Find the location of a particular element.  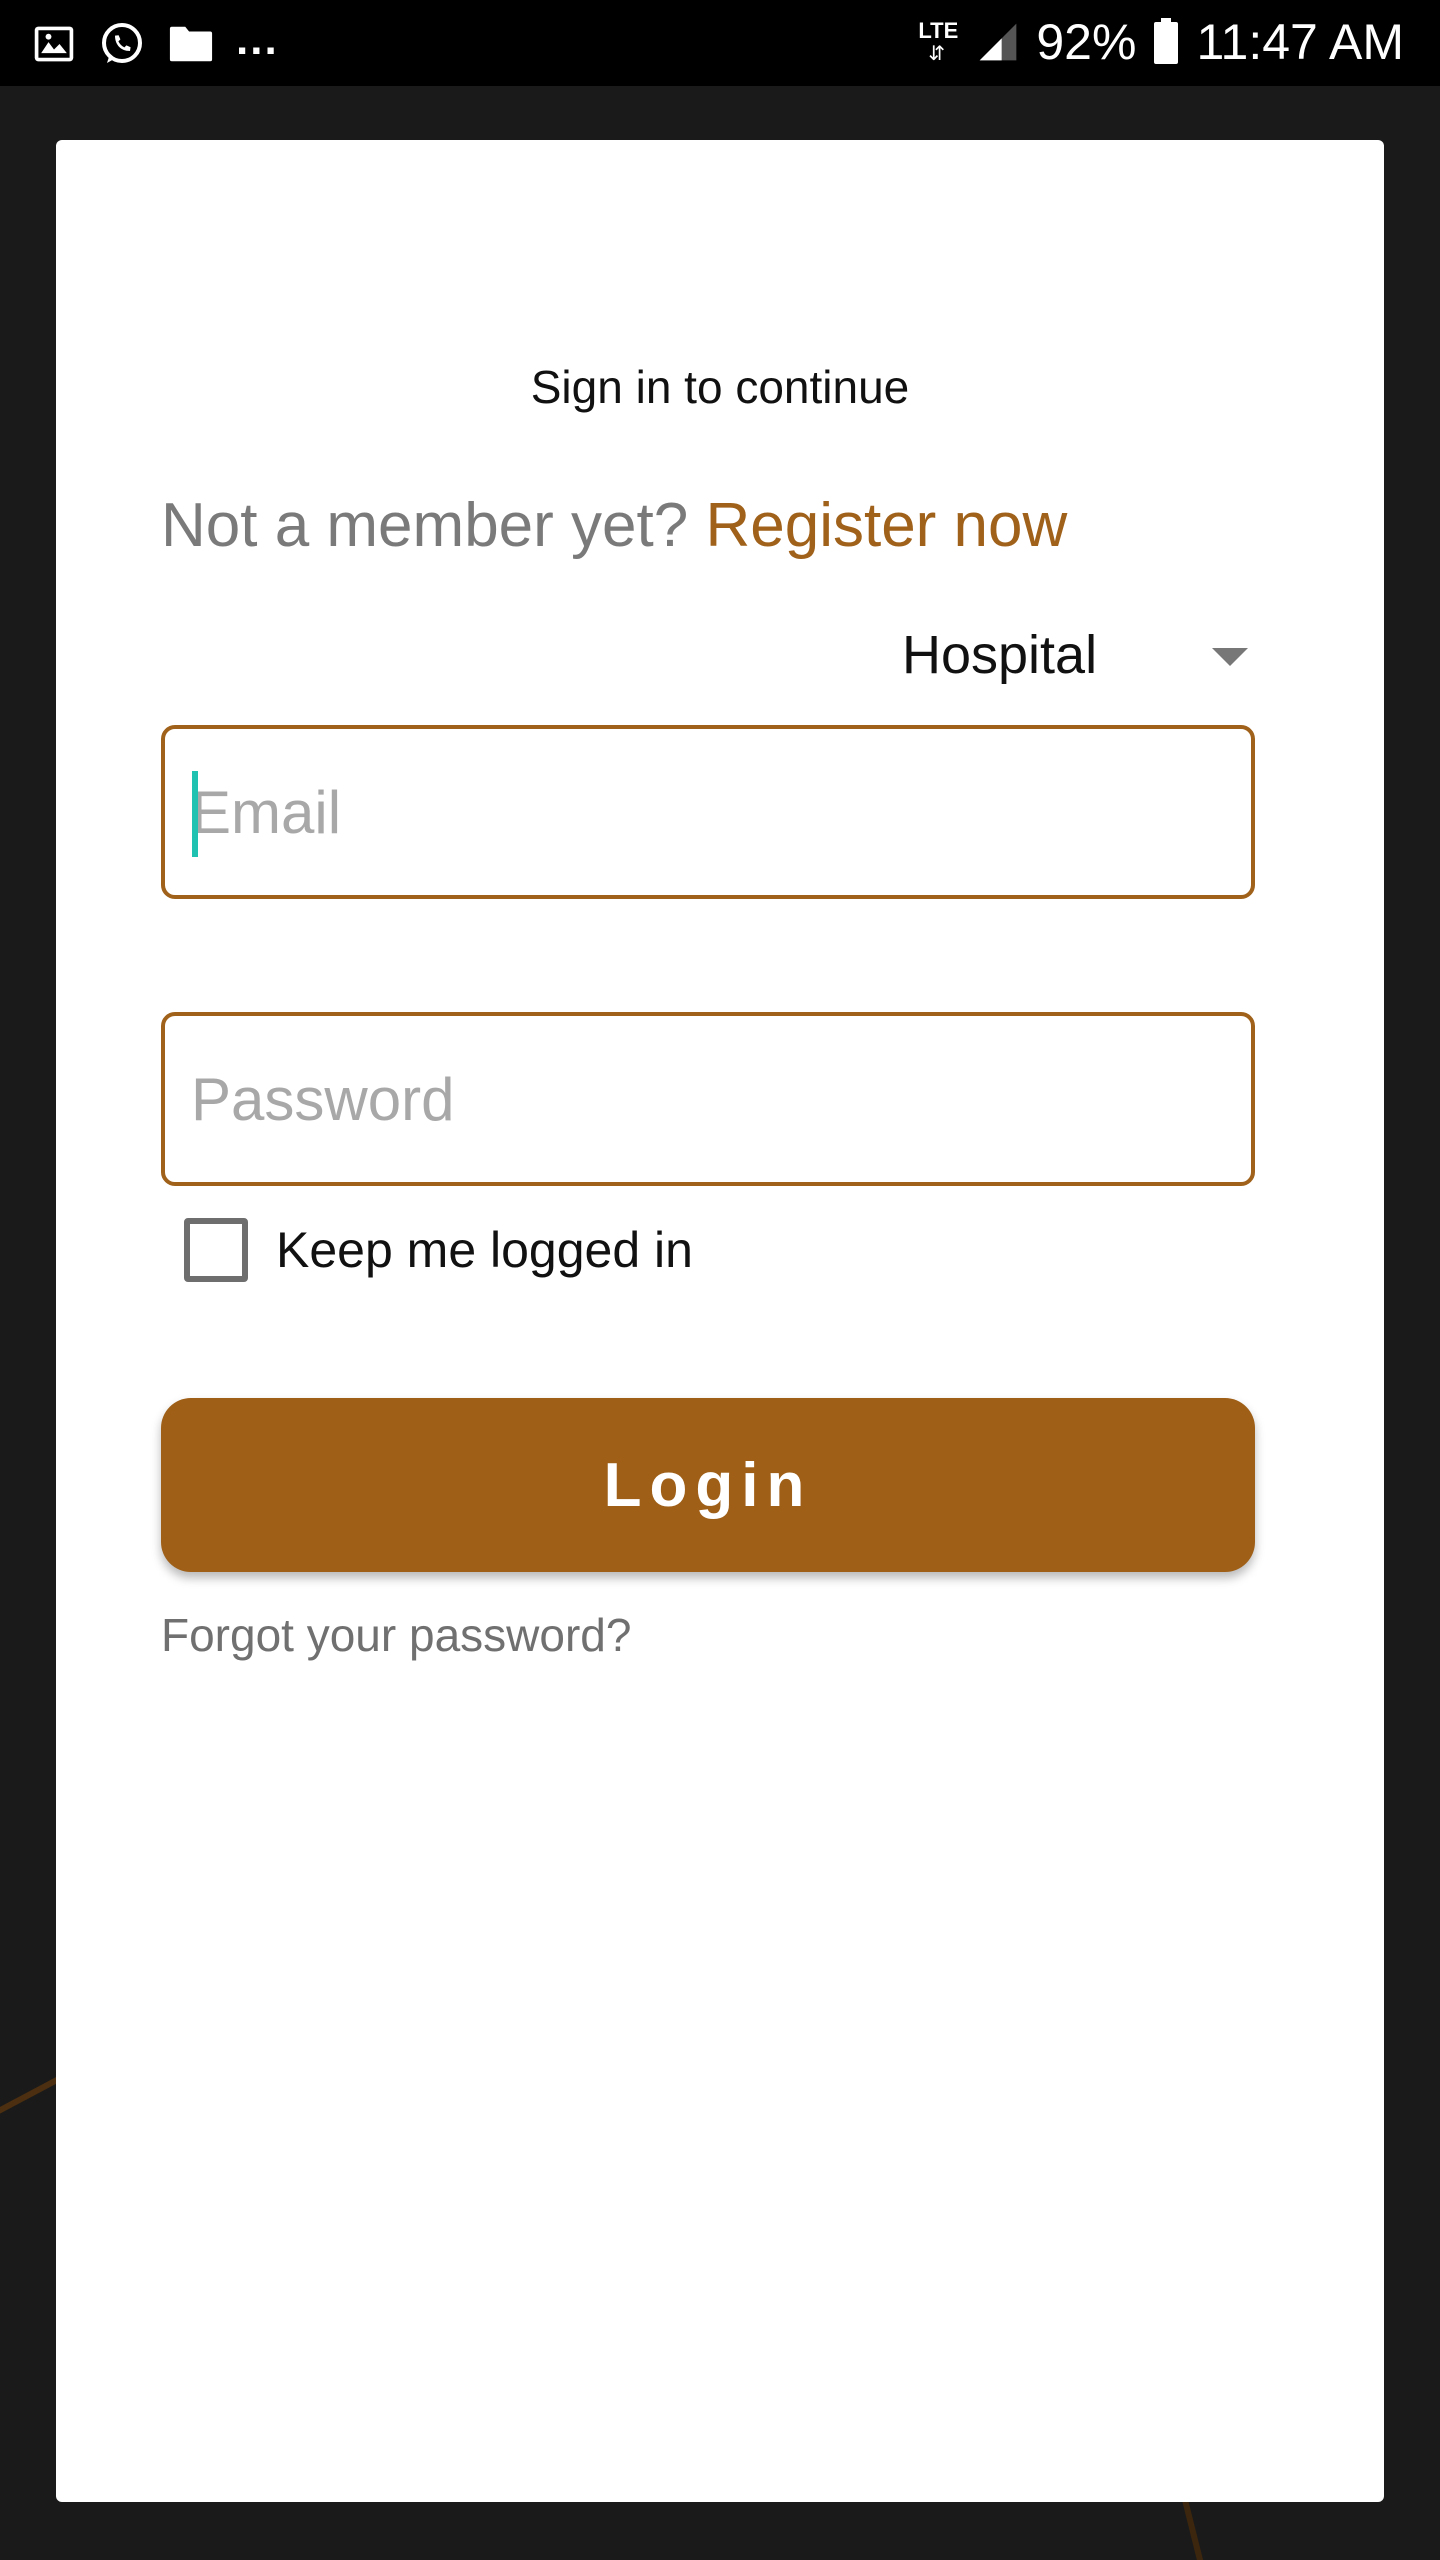

status-bar: ... LTE ⇵ 92% 11:47 AM is located at coordinates (720, 43).